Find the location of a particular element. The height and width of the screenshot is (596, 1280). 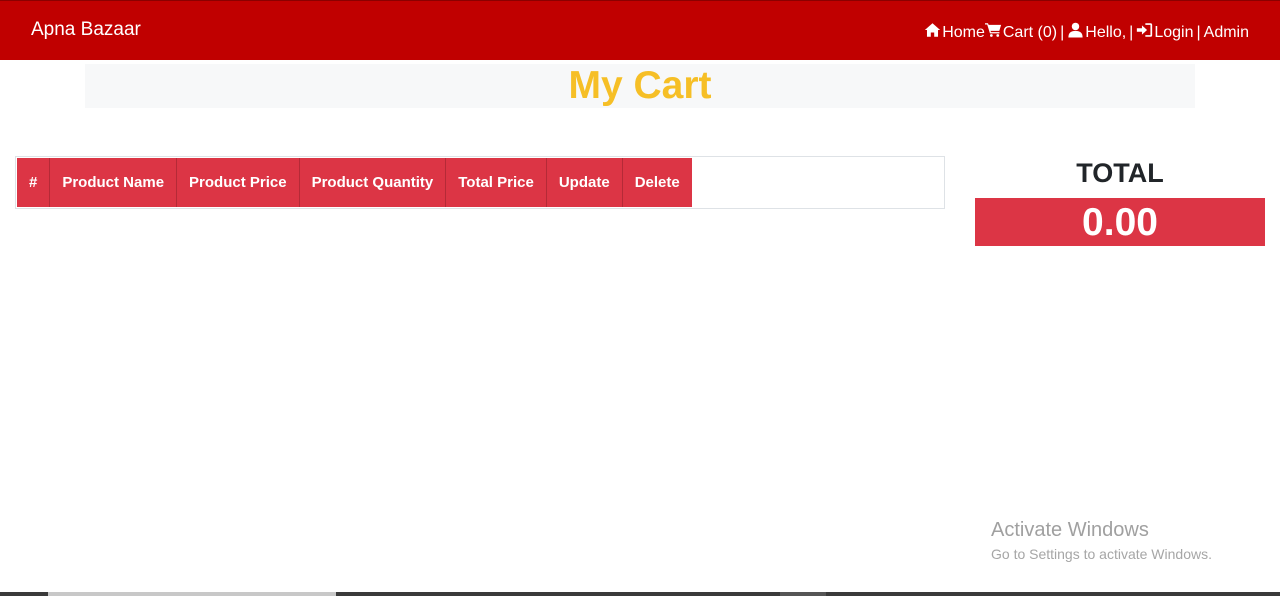

column-header-product-name: Product Name is located at coordinates (113, 182).